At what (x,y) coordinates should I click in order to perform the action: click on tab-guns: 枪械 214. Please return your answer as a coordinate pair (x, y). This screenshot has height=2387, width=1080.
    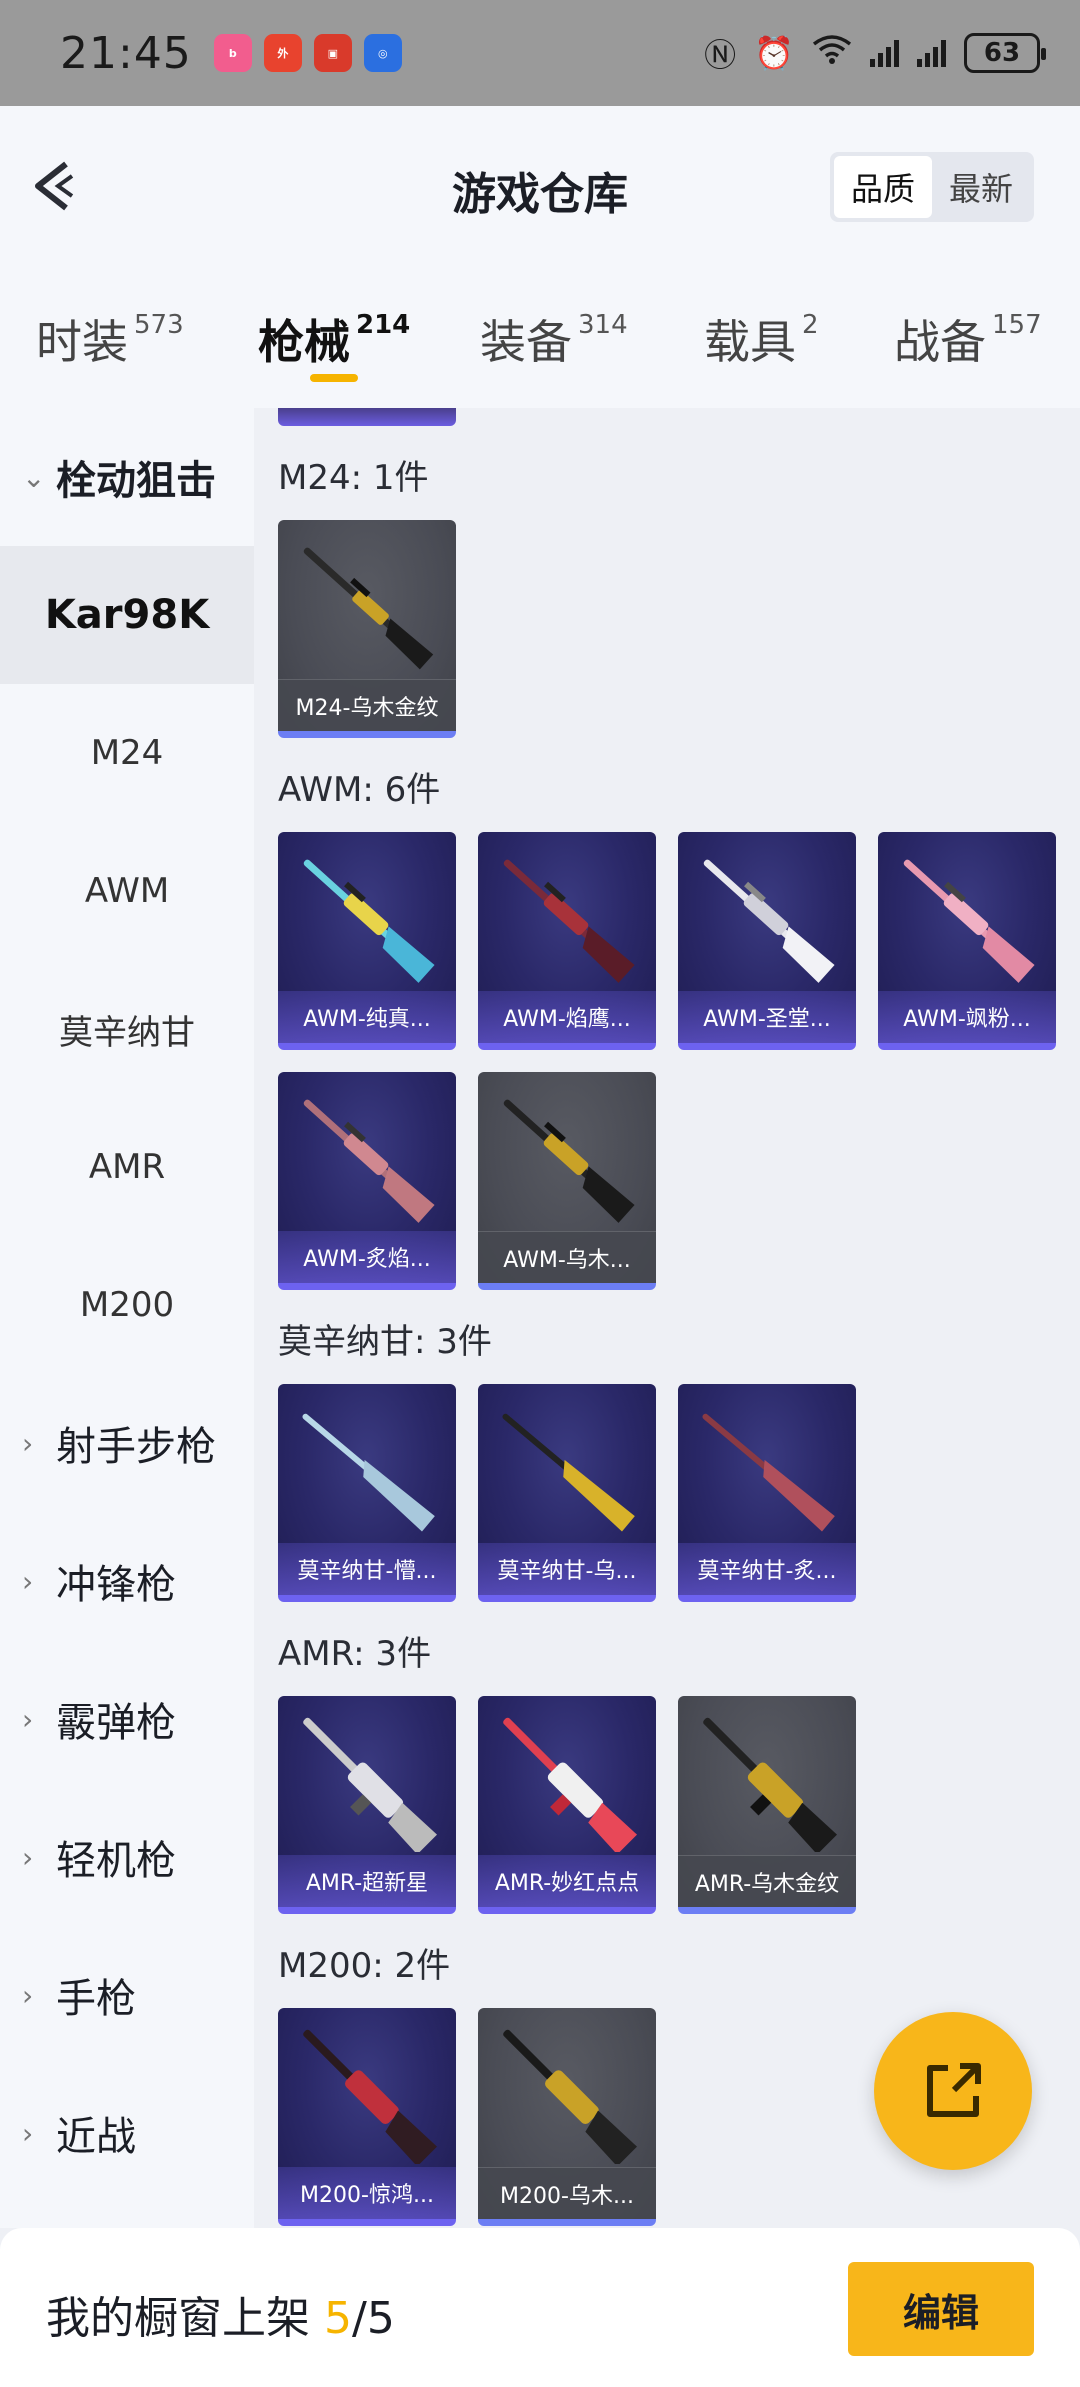
    Looking at the image, I should click on (334, 339).